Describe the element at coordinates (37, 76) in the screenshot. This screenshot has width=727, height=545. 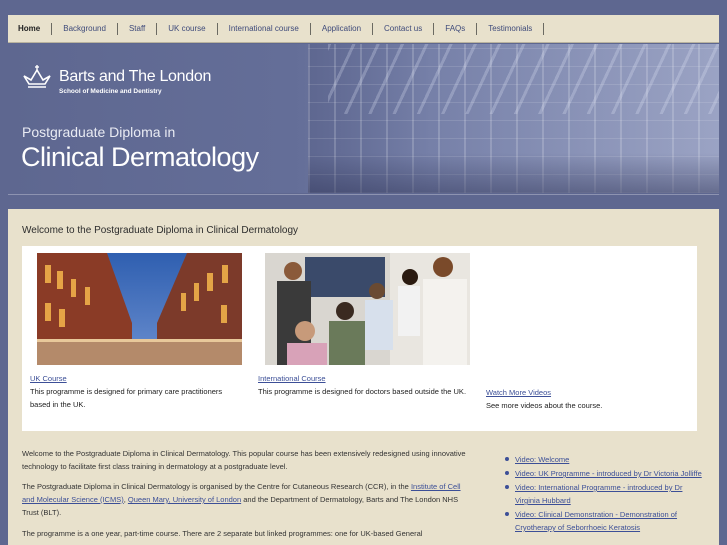
I see `crown-icon` at that location.